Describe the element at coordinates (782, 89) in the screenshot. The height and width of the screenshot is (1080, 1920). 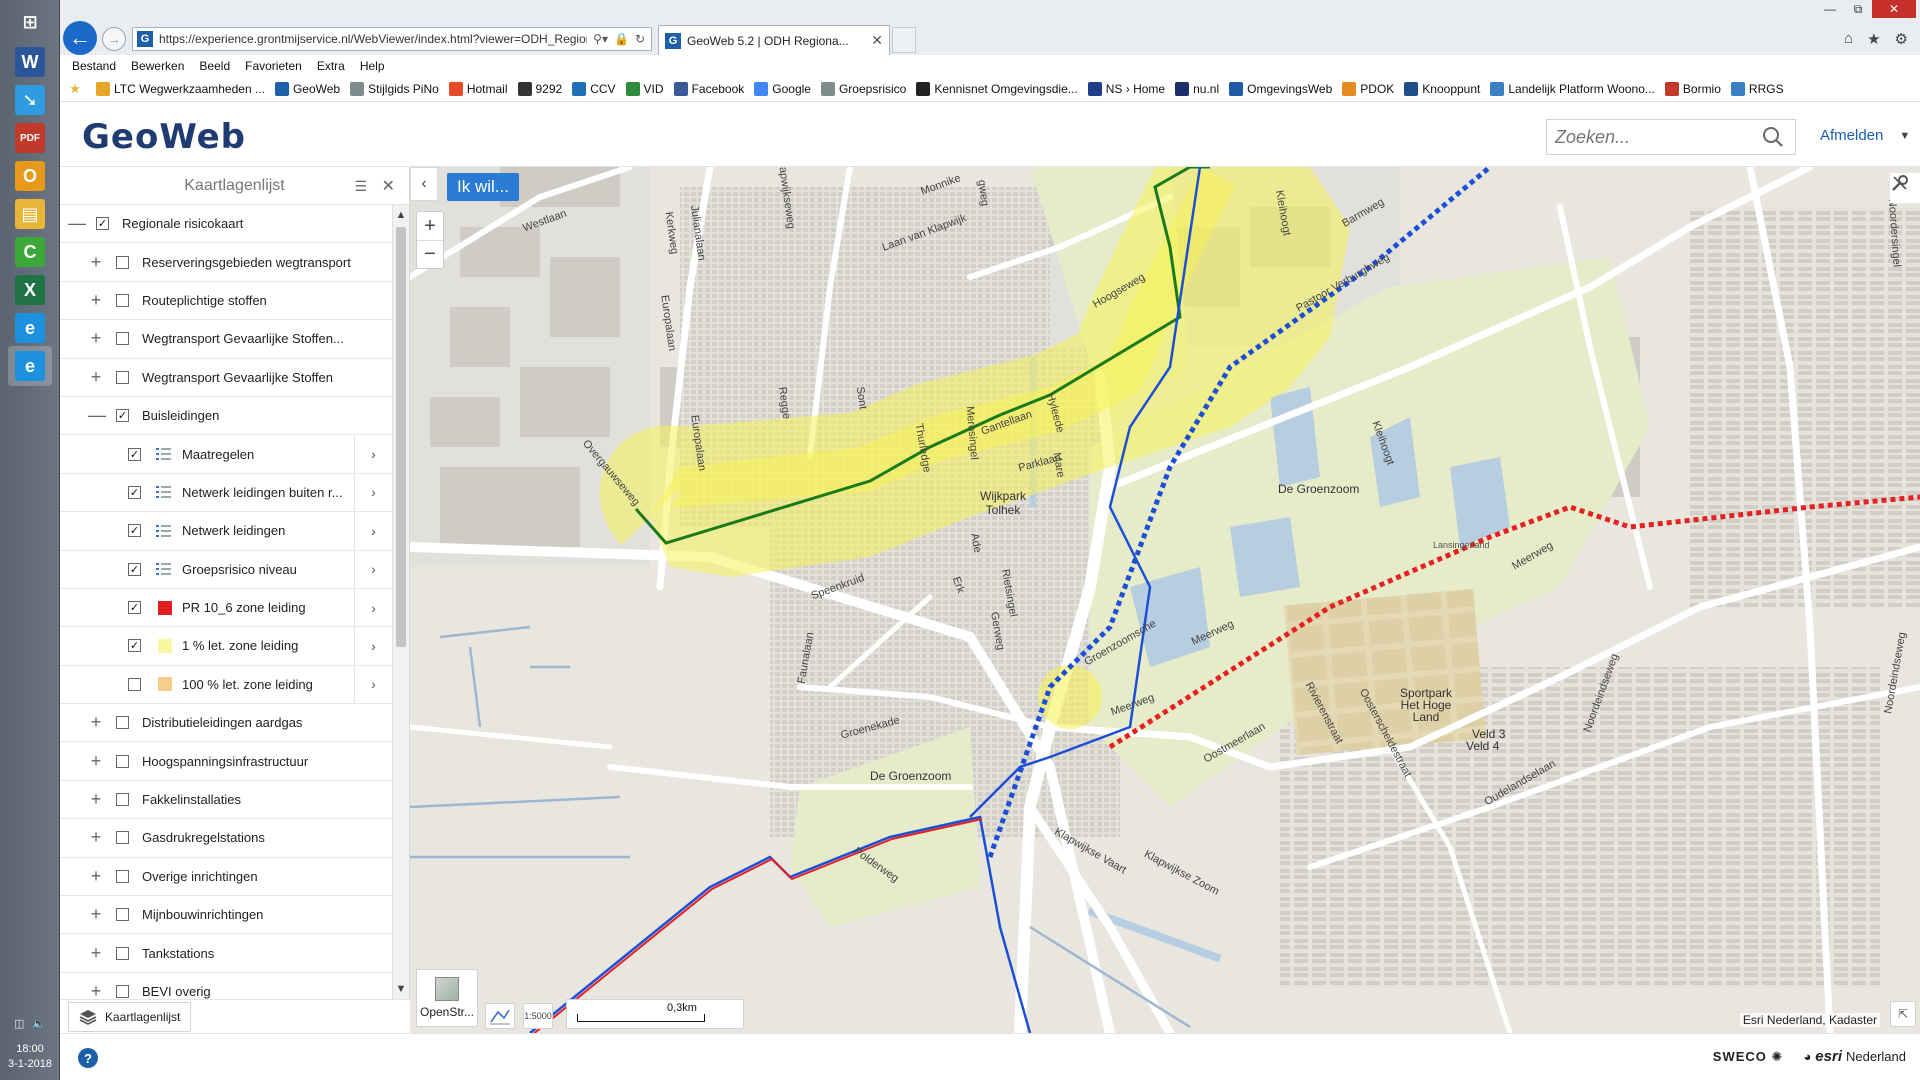
I see `favorite-link: Google` at that location.